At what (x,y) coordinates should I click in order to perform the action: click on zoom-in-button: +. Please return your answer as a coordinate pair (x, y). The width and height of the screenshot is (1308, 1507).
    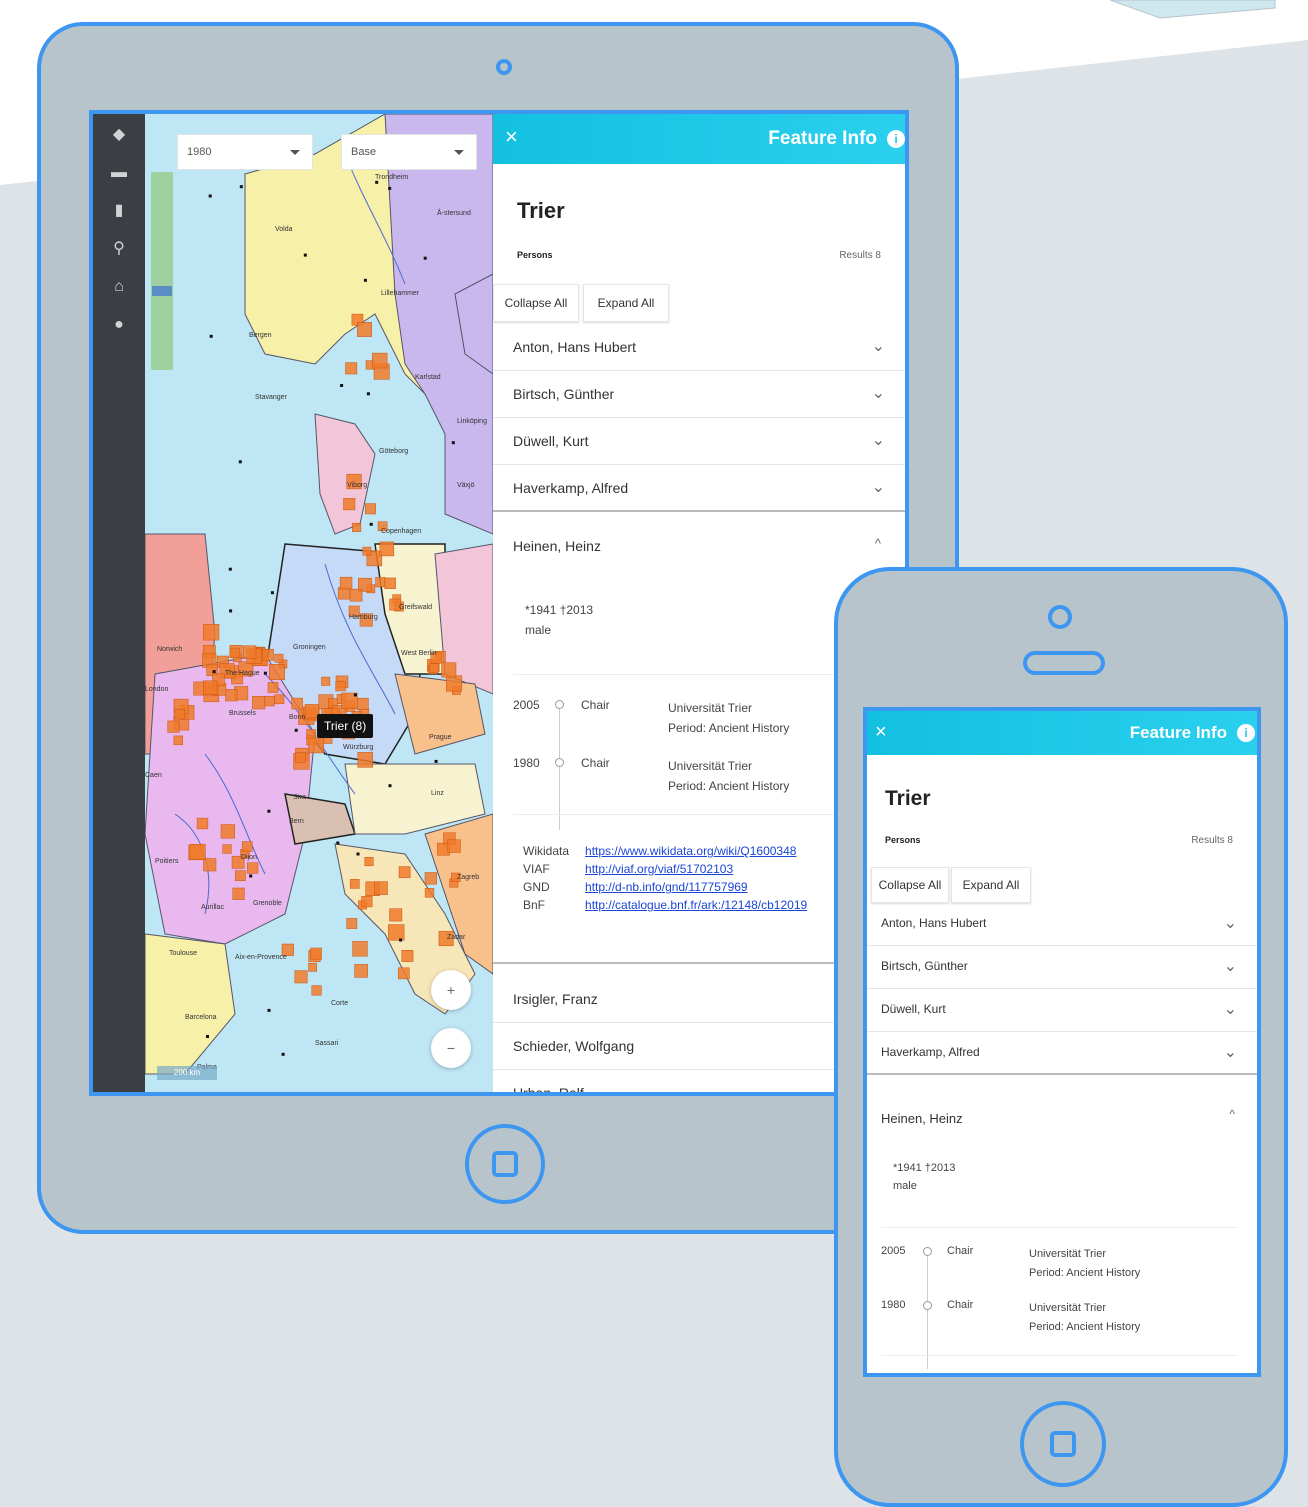
    Looking at the image, I should click on (451, 990).